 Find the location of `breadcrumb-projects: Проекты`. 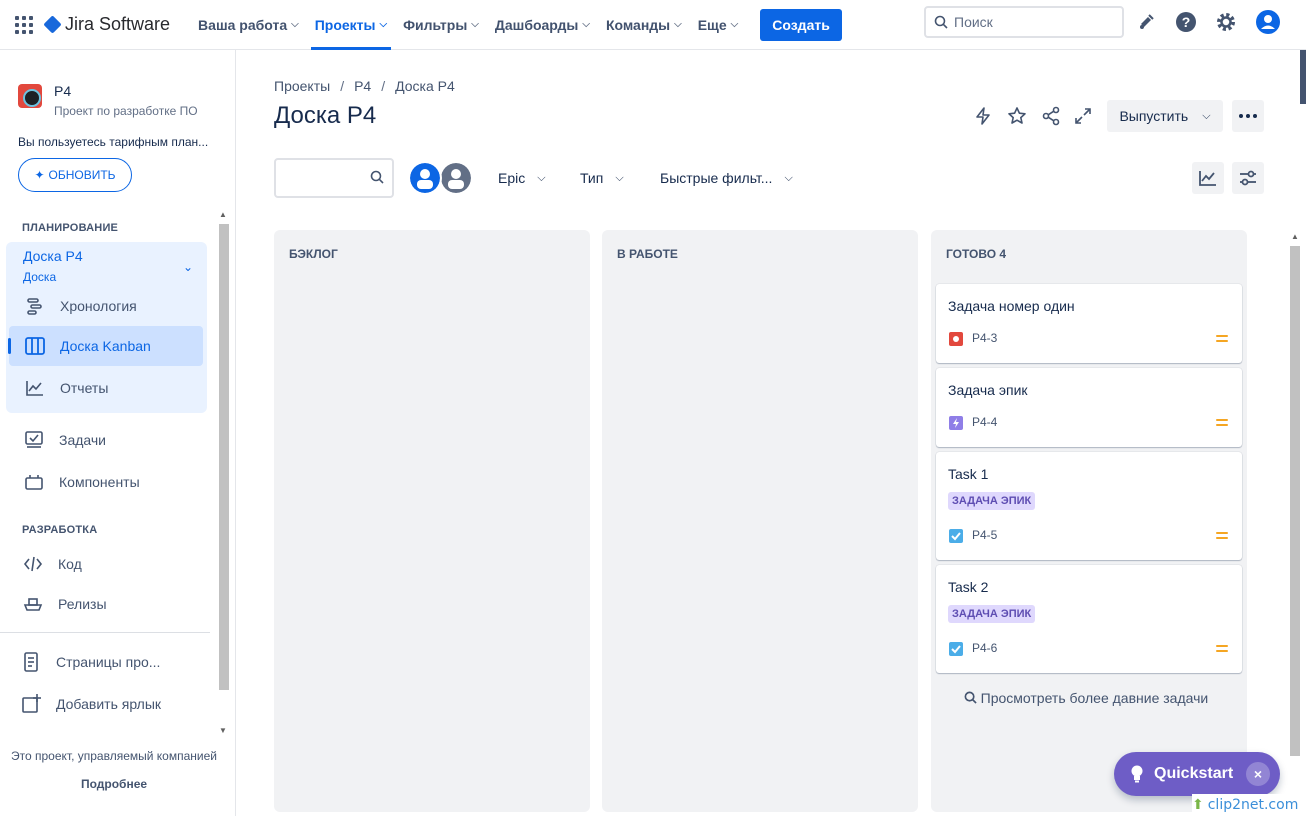

breadcrumb-projects: Проекты is located at coordinates (302, 86).